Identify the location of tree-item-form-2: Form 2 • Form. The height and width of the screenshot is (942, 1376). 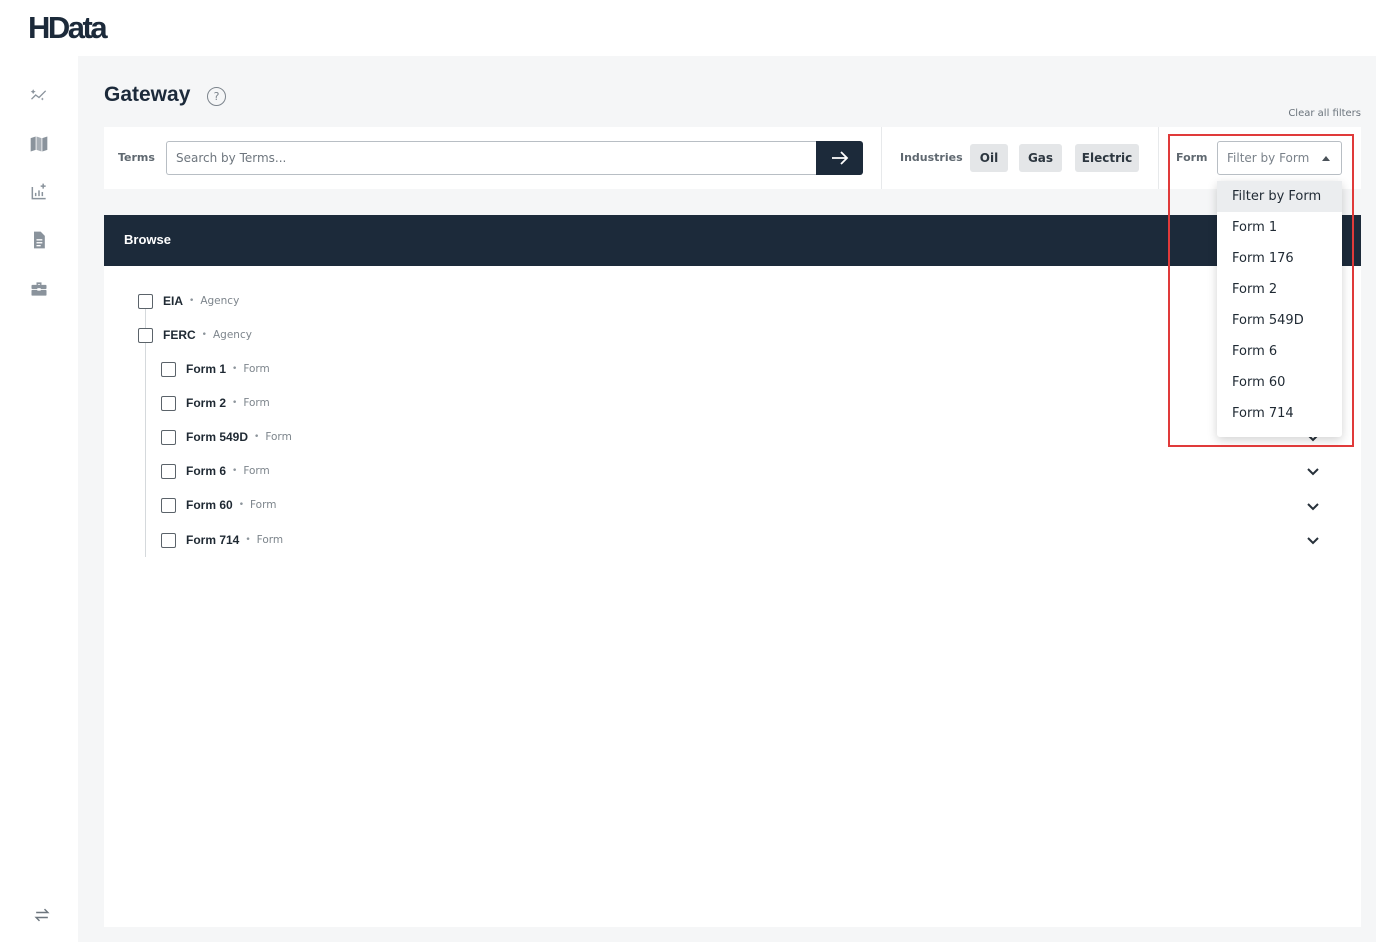
(215, 403).